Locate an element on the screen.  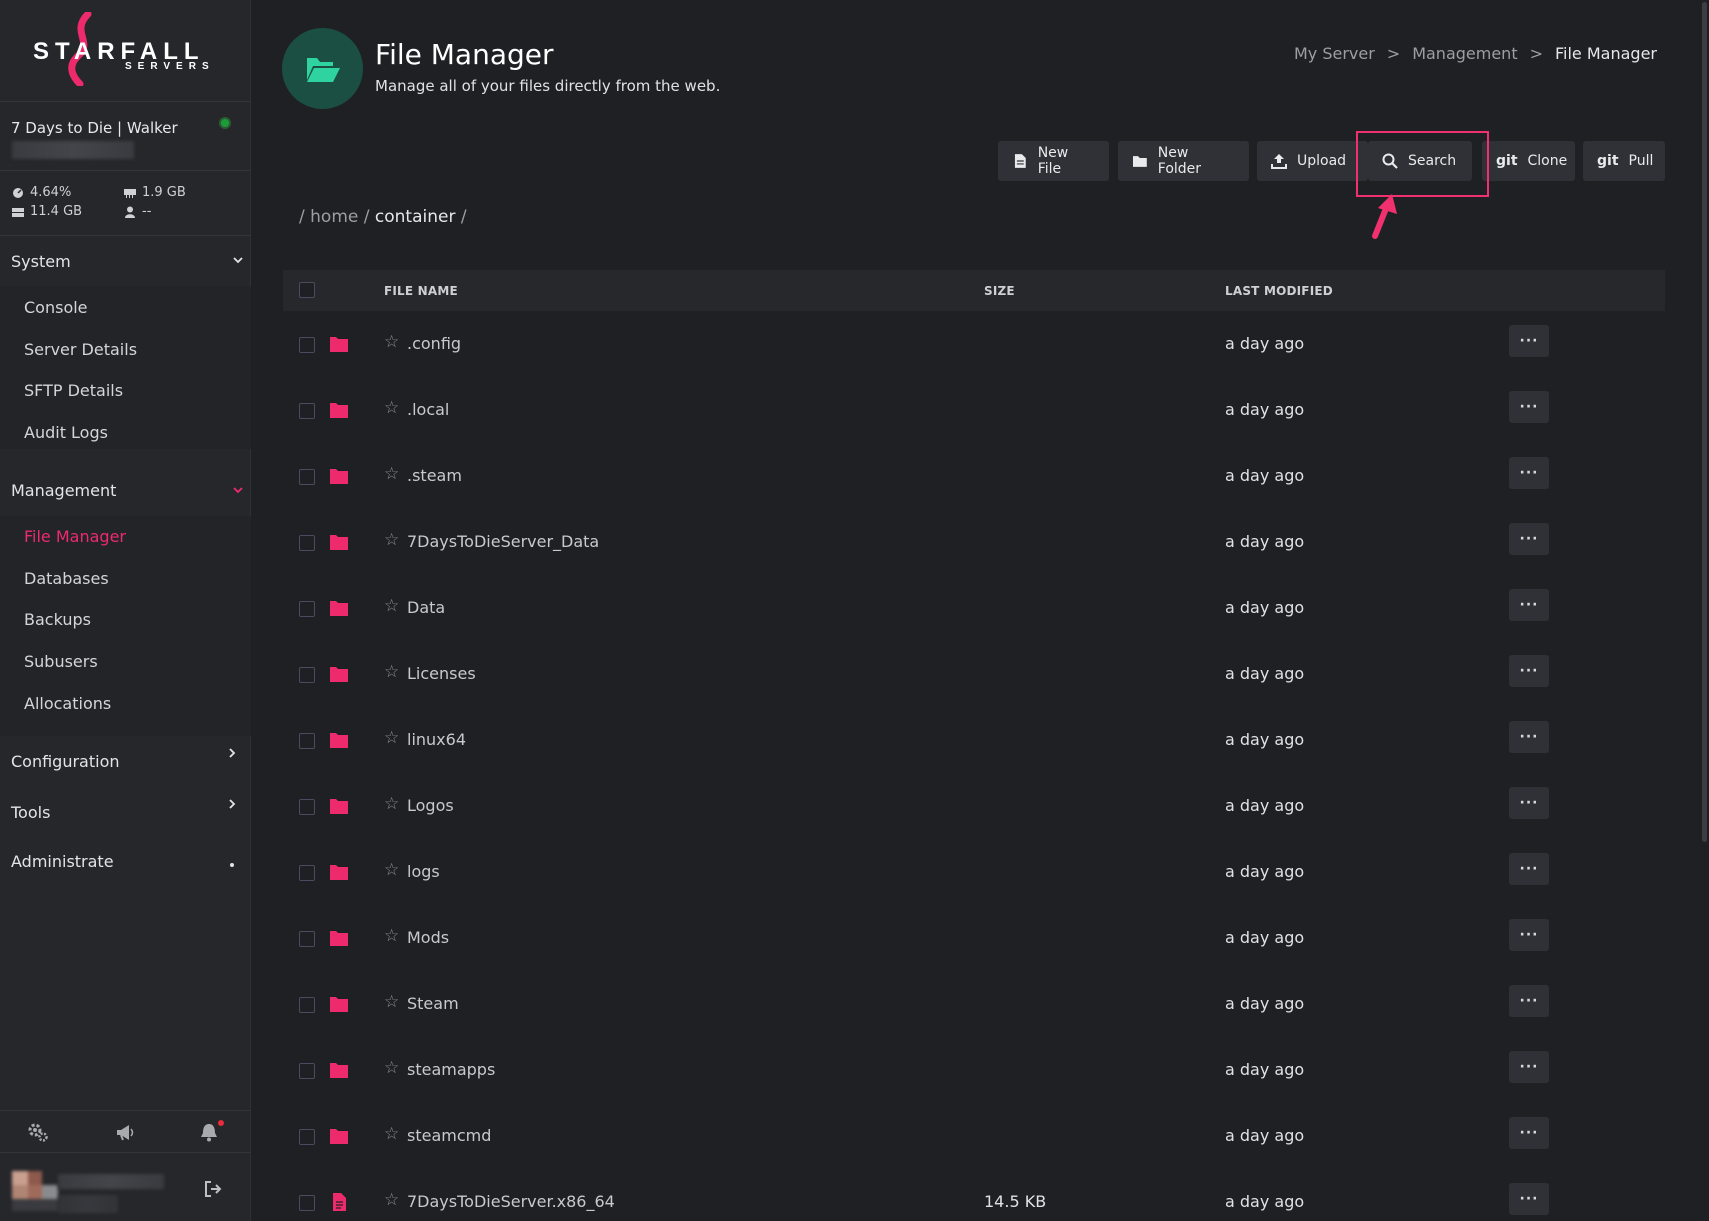
server-card: 7 Days to Die | Walker is located at coordinates (125, 137).